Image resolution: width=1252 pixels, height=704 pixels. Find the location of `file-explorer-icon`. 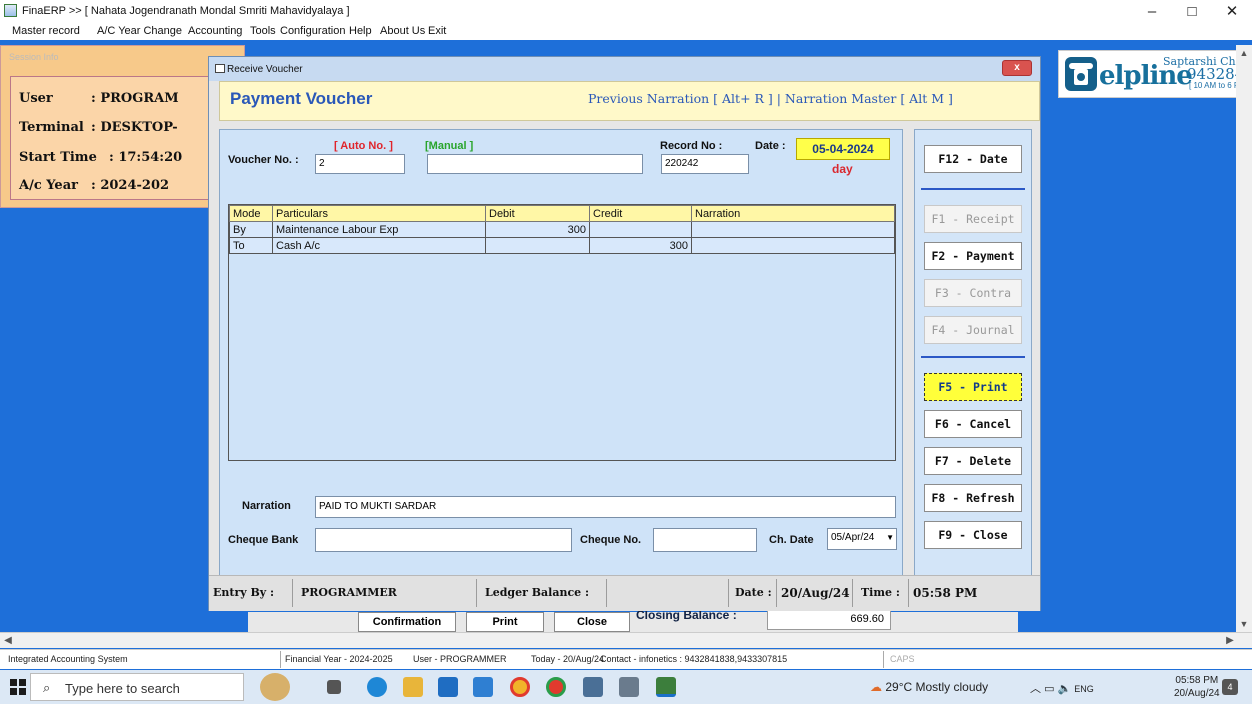

file-explorer-icon is located at coordinates (413, 687).